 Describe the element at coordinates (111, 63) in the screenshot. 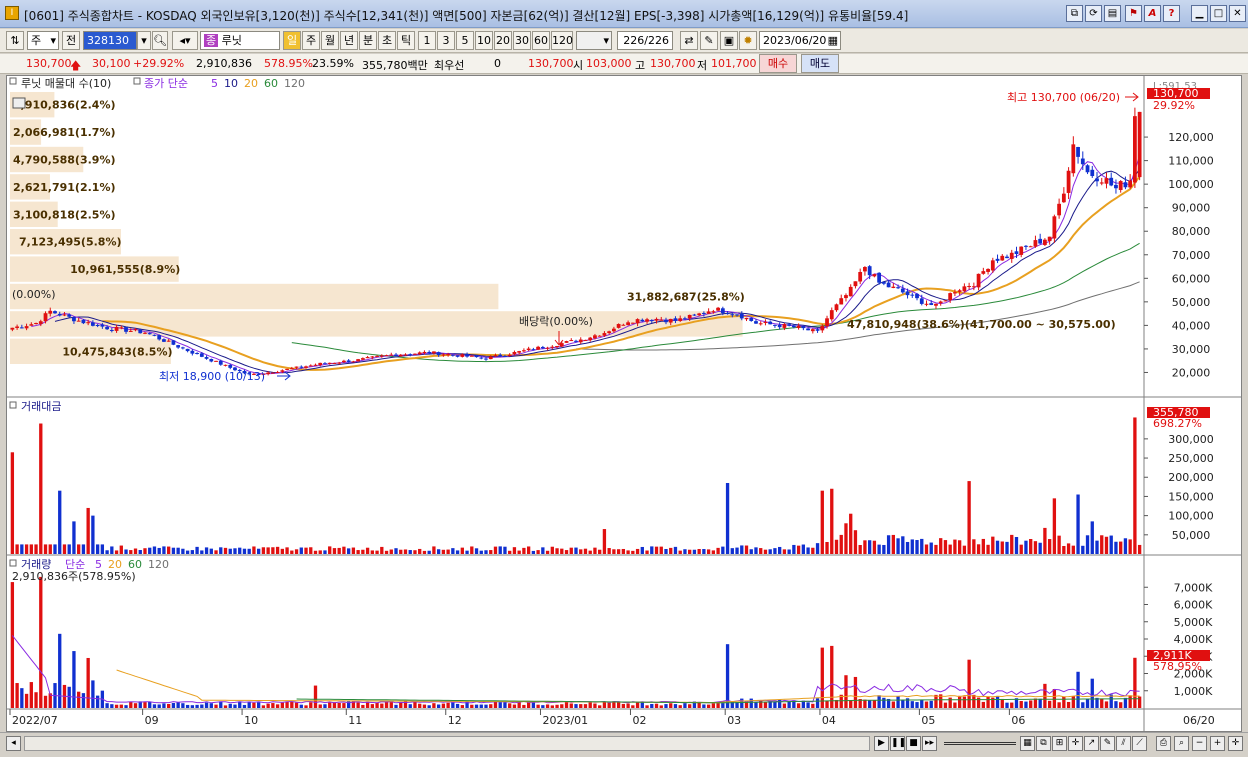

I see `price-change: 30,100` at that location.